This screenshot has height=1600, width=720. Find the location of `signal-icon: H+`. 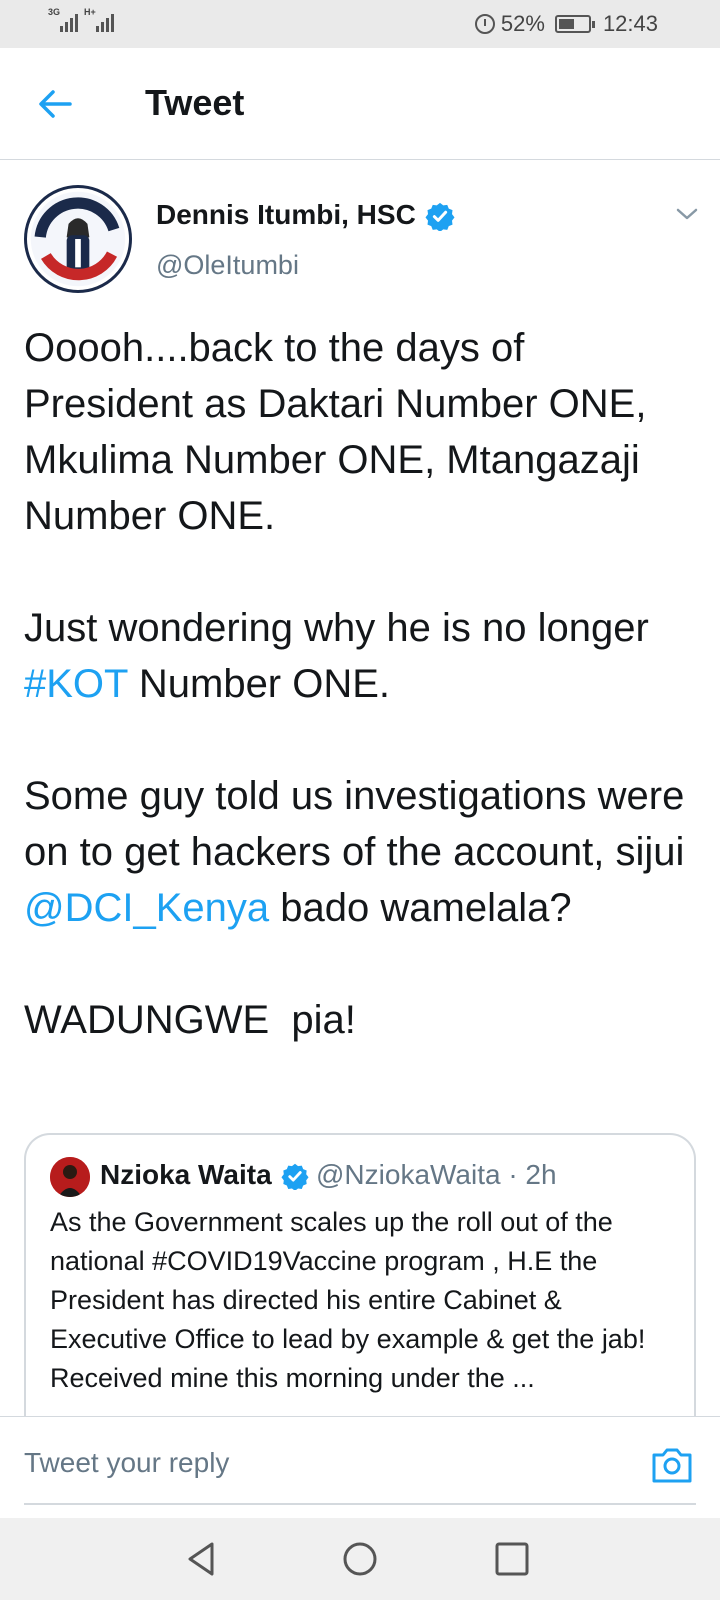

signal-icon: H+ is located at coordinates (99, 20).